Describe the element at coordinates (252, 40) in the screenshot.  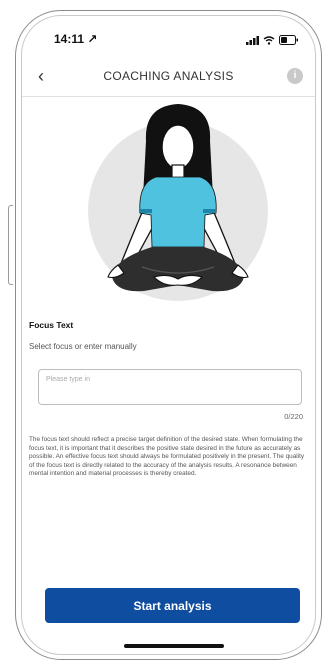
I see `signal-icon` at that location.